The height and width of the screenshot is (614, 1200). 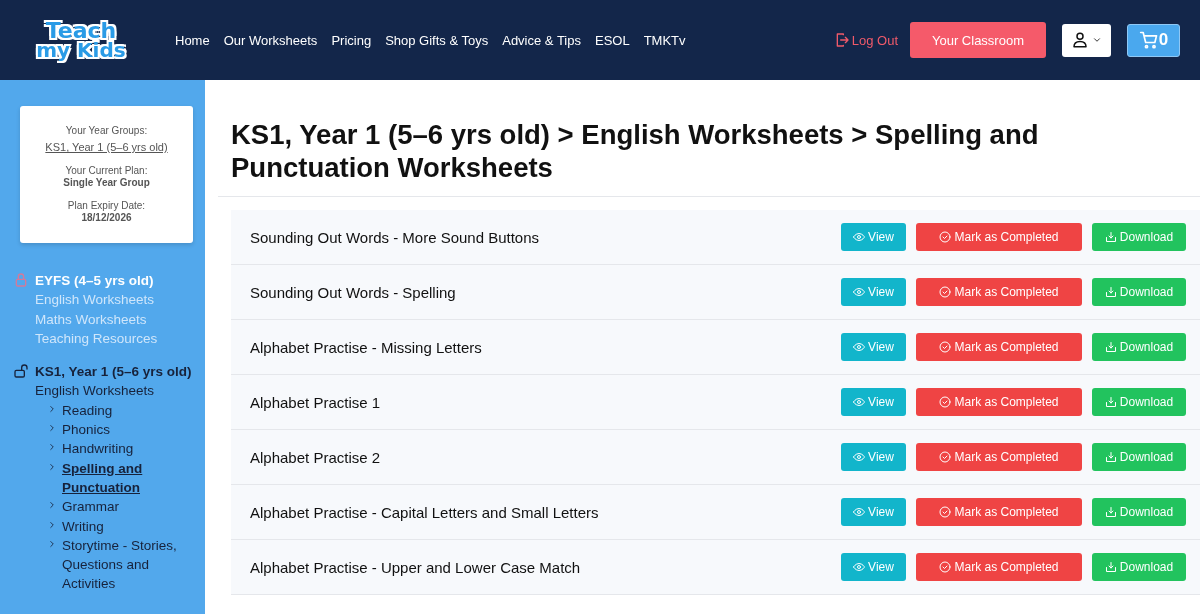 I want to click on sidebar-link: Reading, so click(x=87, y=410).